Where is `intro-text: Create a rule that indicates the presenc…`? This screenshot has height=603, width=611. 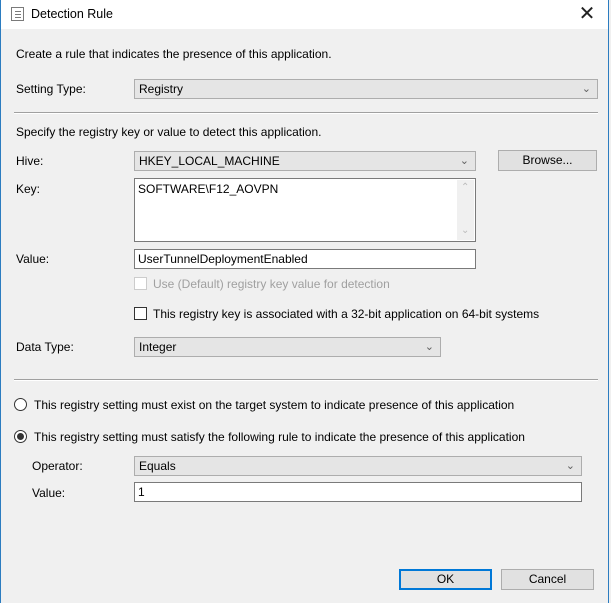
intro-text: Create a rule that indicates the presenc… is located at coordinates (174, 54).